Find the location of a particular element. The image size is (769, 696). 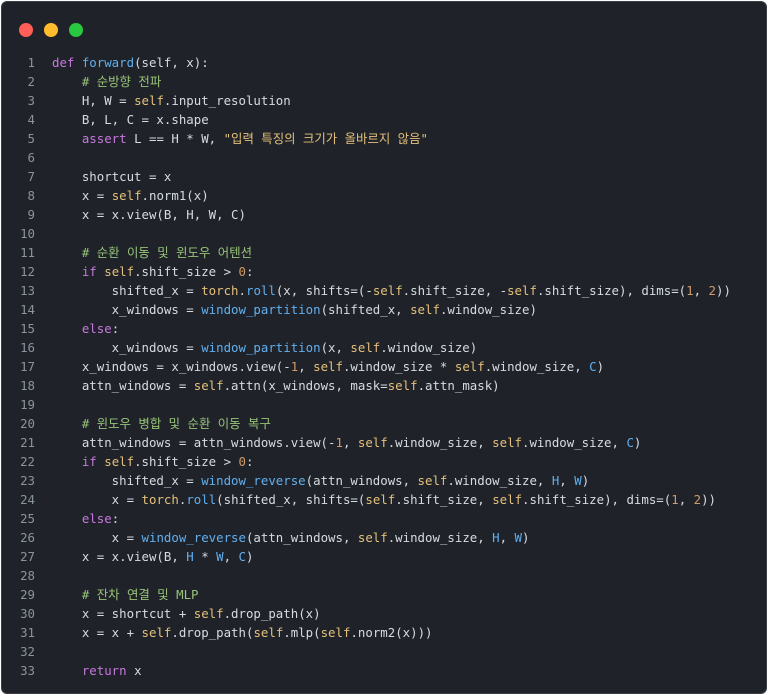

line-source: x = x.view(B, H, W, C) is located at coordinates (149, 214).